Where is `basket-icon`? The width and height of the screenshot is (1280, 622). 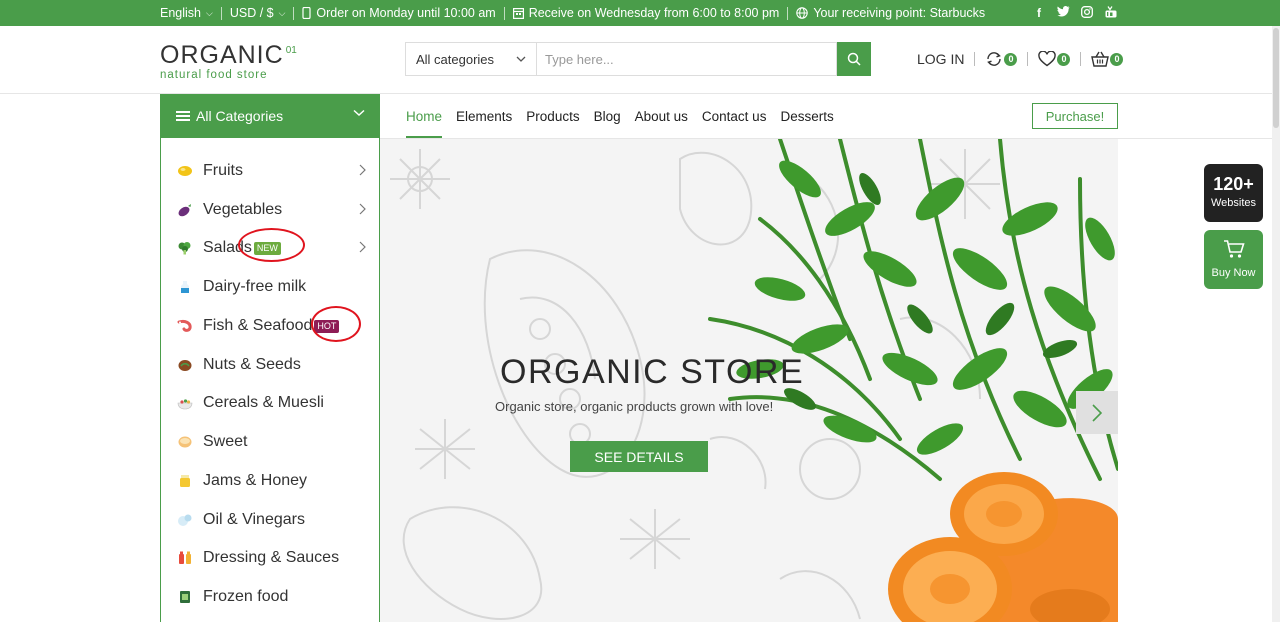 basket-icon is located at coordinates (1100, 59).